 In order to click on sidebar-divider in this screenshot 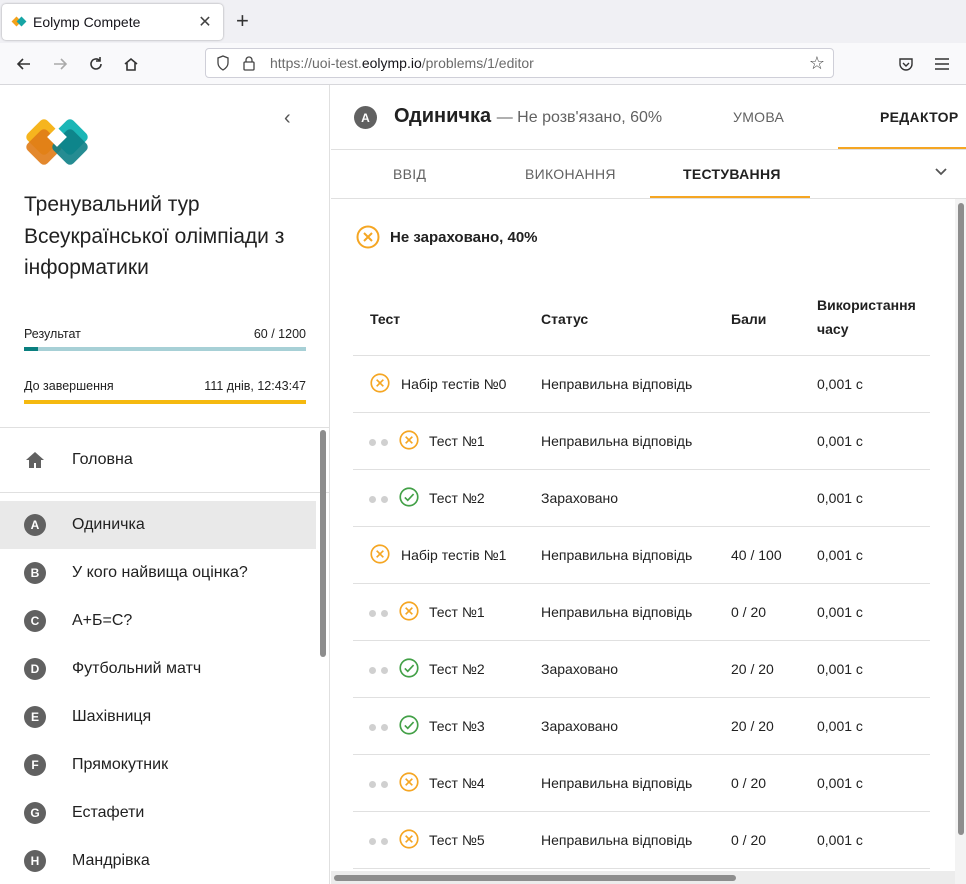, I will do `click(164, 427)`.